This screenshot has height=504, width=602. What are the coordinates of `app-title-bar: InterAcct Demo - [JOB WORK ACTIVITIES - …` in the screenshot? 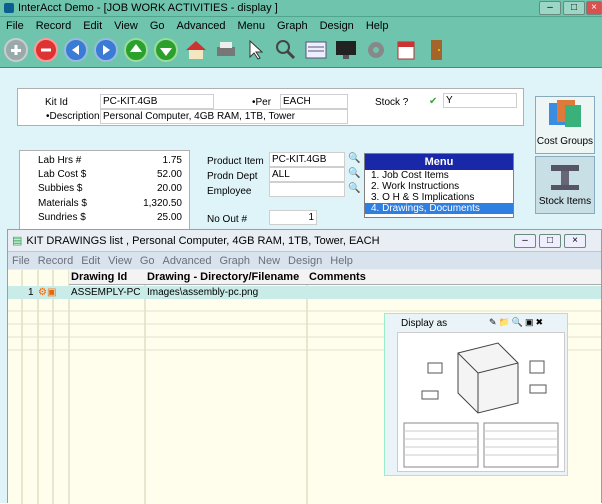 It's located at (301, 8).